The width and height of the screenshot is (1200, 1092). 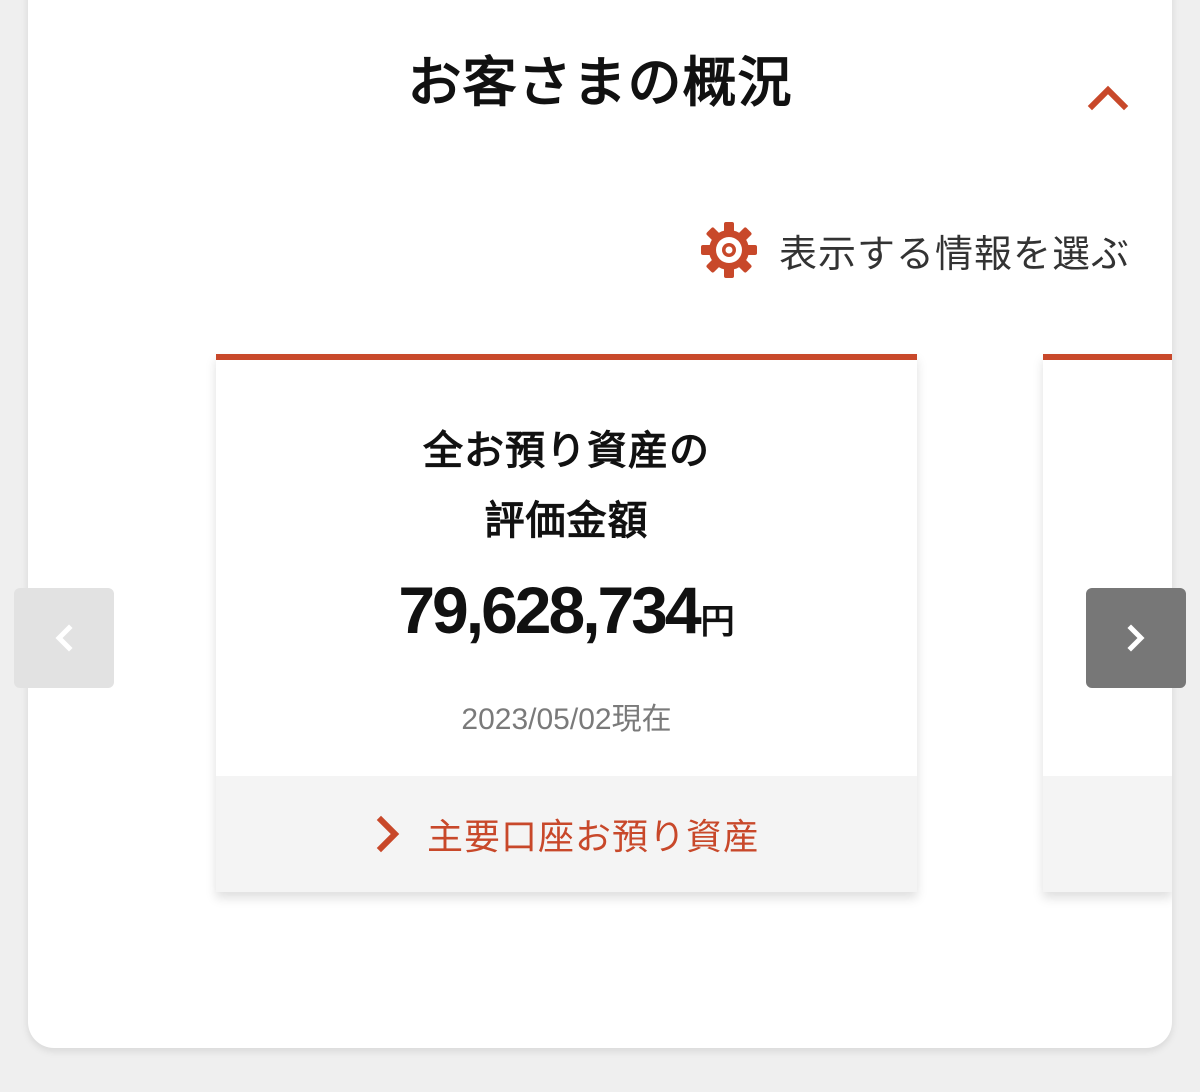 I want to click on select-display-info-button: 表示する情報を選ぶ, so click(x=914, y=250).